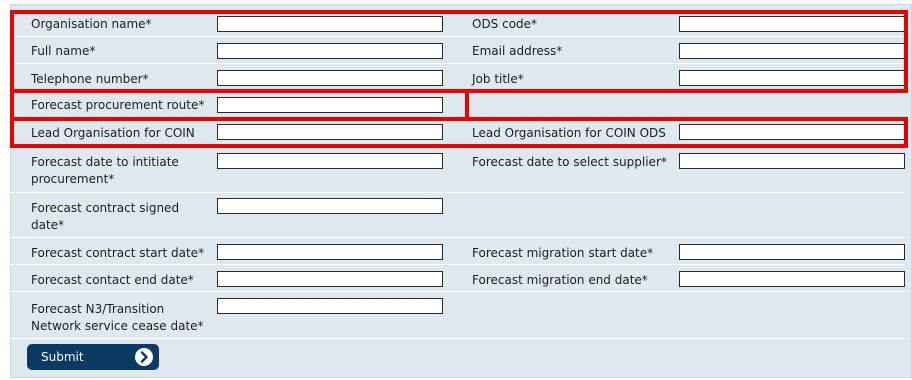 The image size is (912, 380). I want to click on telephone-number-label: Telephone number*, so click(90, 79).